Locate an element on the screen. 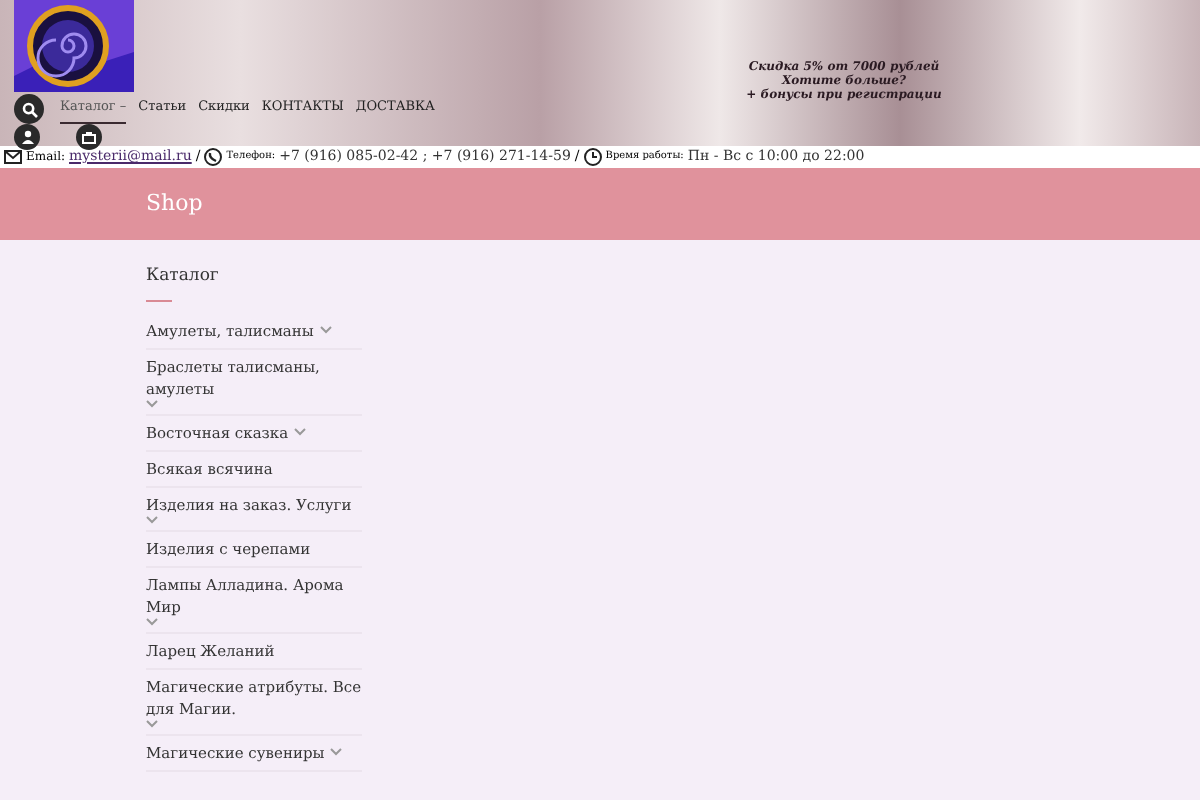 The width and height of the screenshot is (1200, 800). account-button is located at coordinates (27, 137).